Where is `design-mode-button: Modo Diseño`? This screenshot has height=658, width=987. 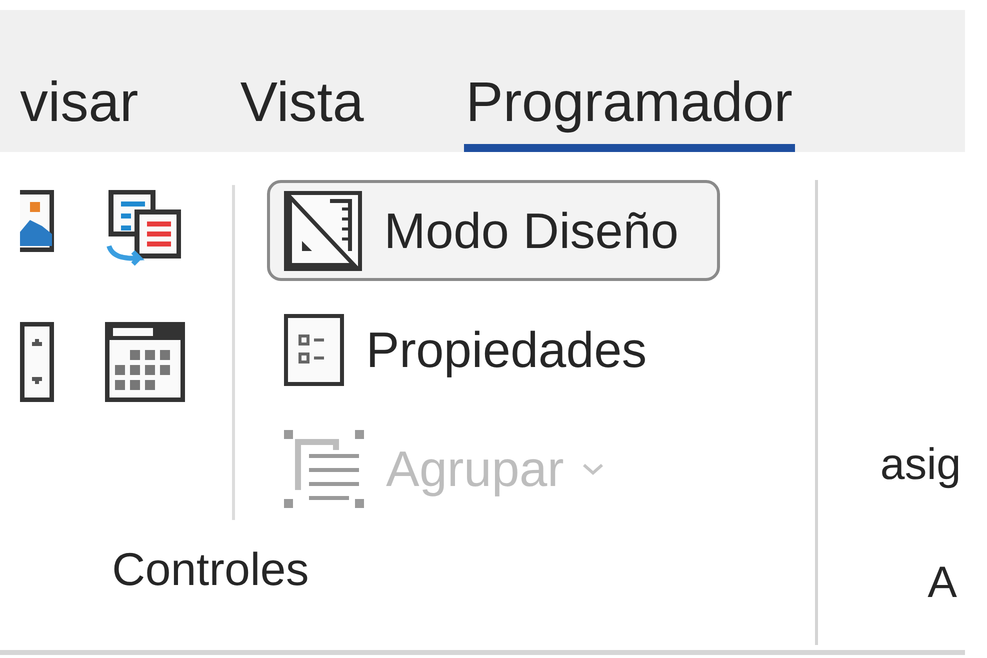
design-mode-button: Modo Diseño is located at coordinates (493, 231).